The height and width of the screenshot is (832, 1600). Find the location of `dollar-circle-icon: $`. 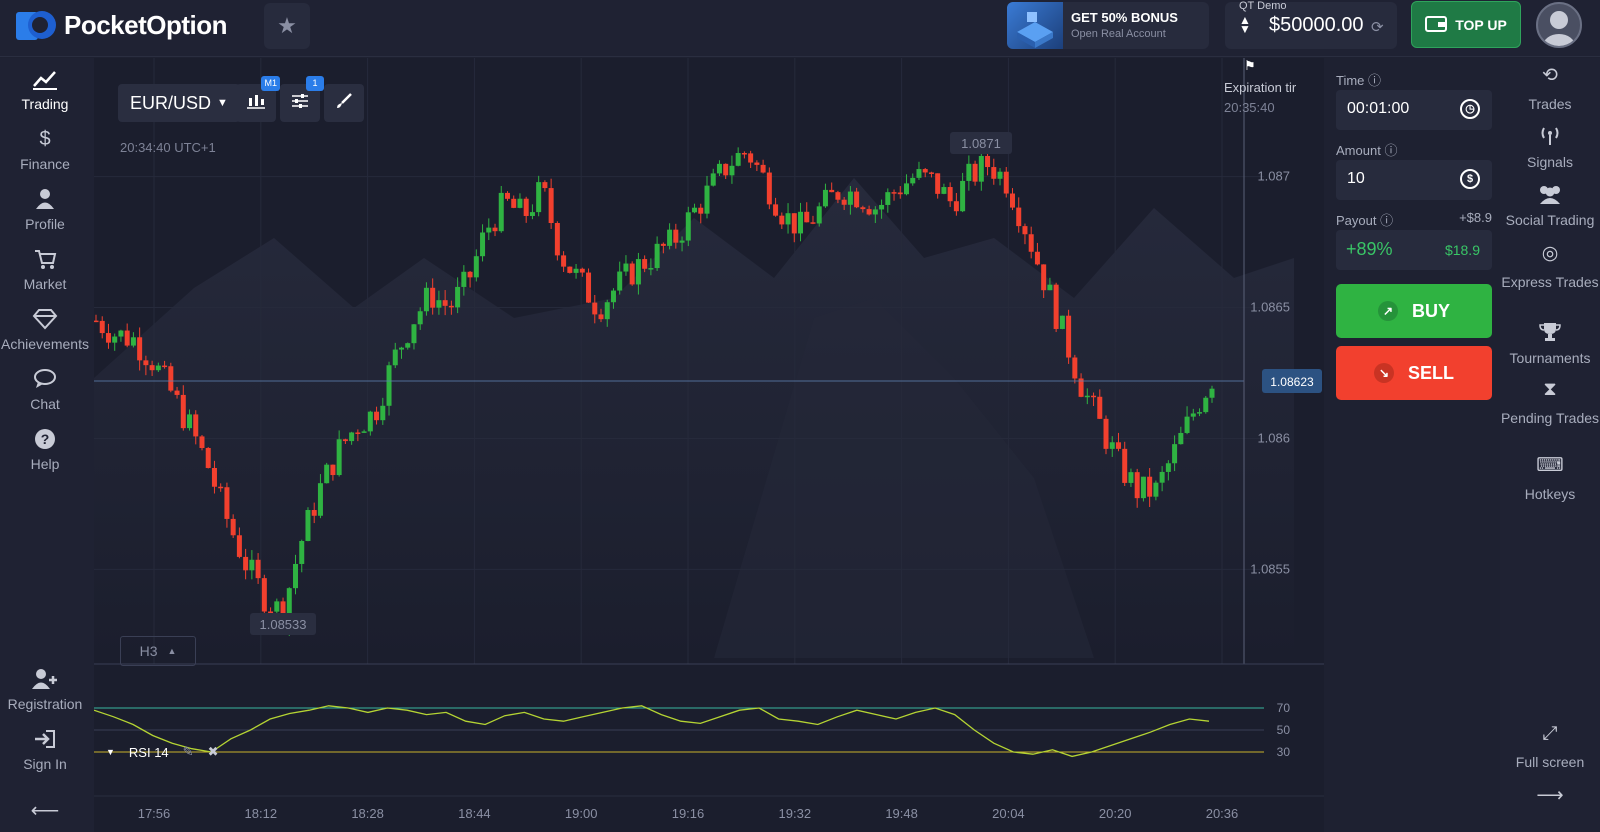

dollar-circle-icon: $ is located at coordinates (1470, 179).